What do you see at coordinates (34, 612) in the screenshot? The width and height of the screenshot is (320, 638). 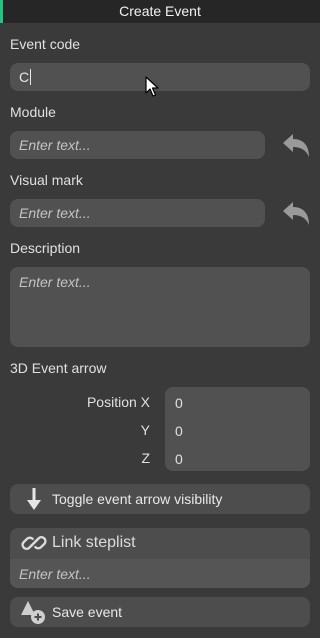 I see `add-event-icon` at bounding box center [34, 612].